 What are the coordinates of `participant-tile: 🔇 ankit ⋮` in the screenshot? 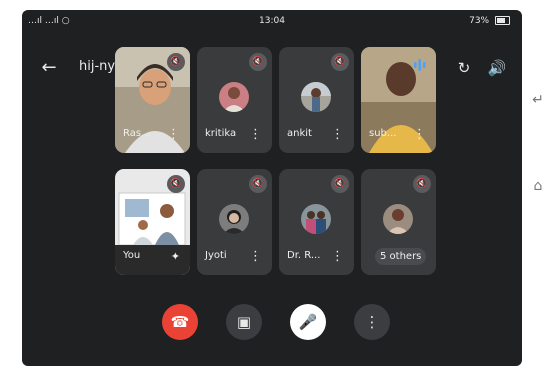 It's located at (316, 100).